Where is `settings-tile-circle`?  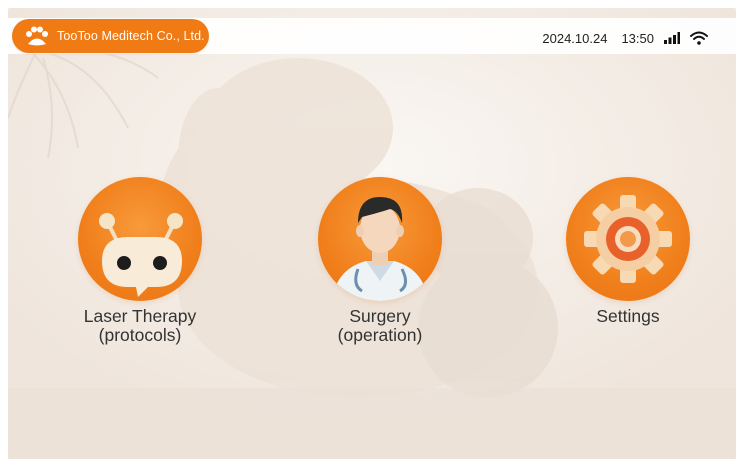
settings-tile-circle is located at coordinates (628, 239).